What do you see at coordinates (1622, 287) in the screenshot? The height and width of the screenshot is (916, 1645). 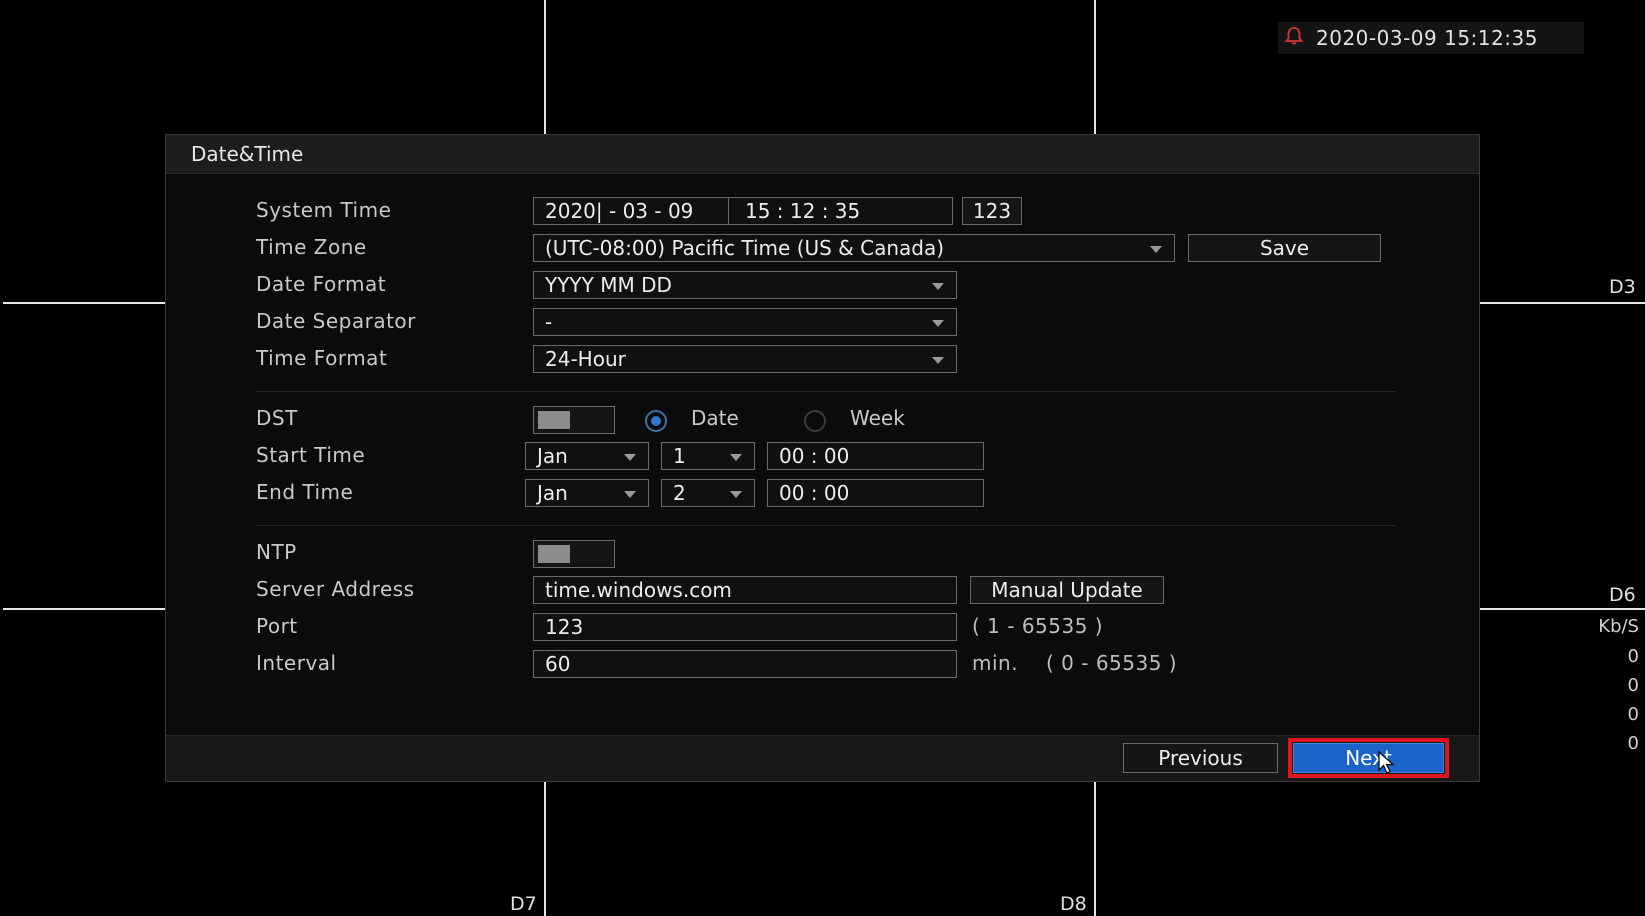 I see `channel-label-d3: D3` at bounding box center [1622, 287].